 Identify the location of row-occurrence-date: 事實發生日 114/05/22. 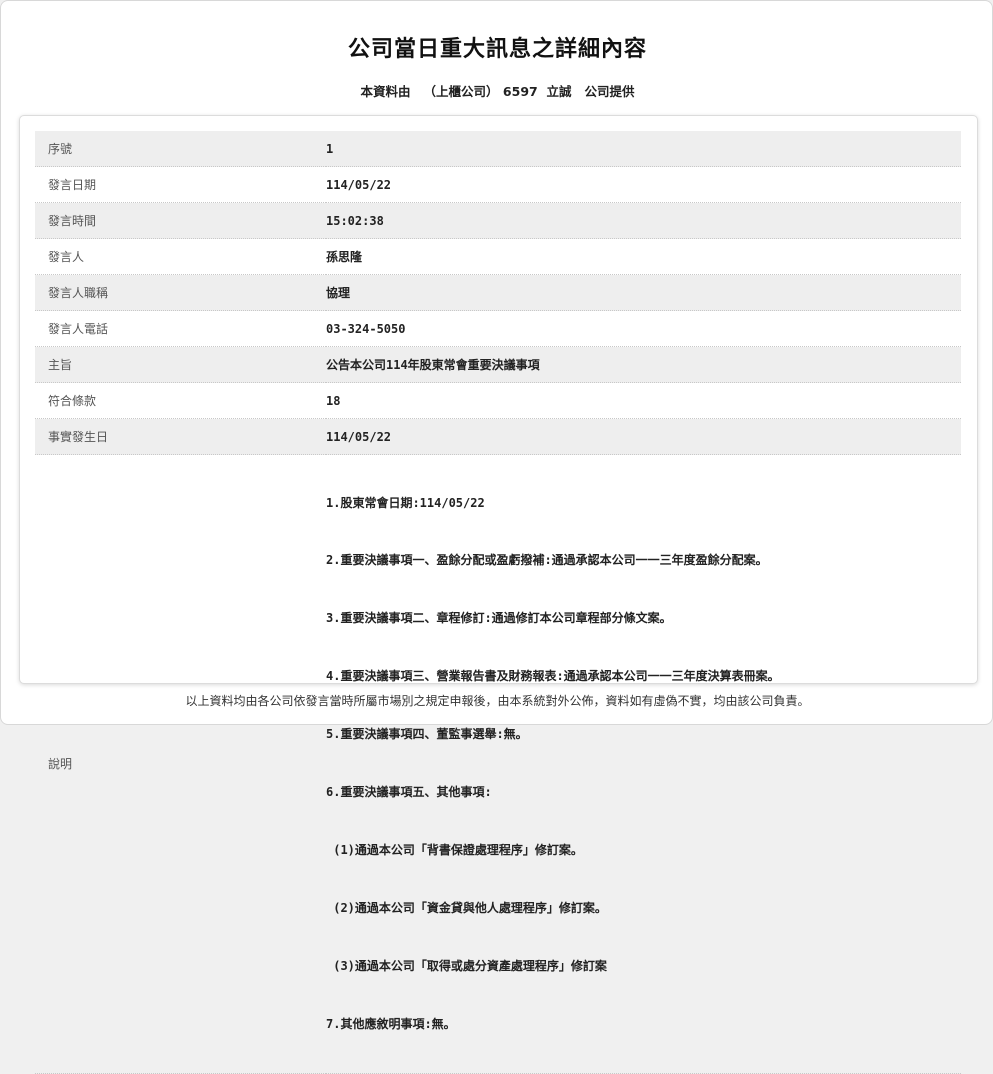
(498, 436).